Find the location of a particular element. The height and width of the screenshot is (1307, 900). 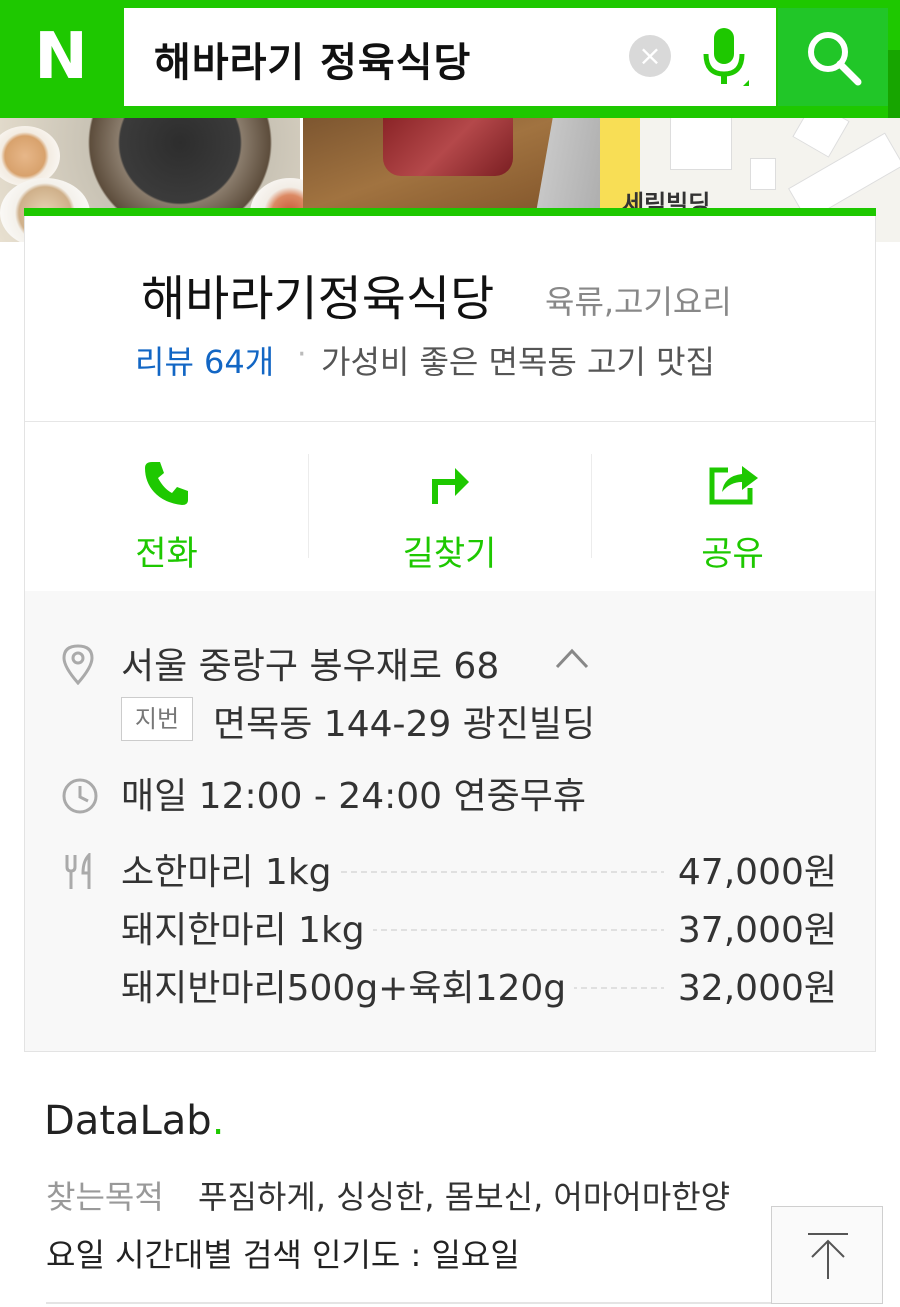

scroll-to-top-button is located at coordinates (827, 1255).